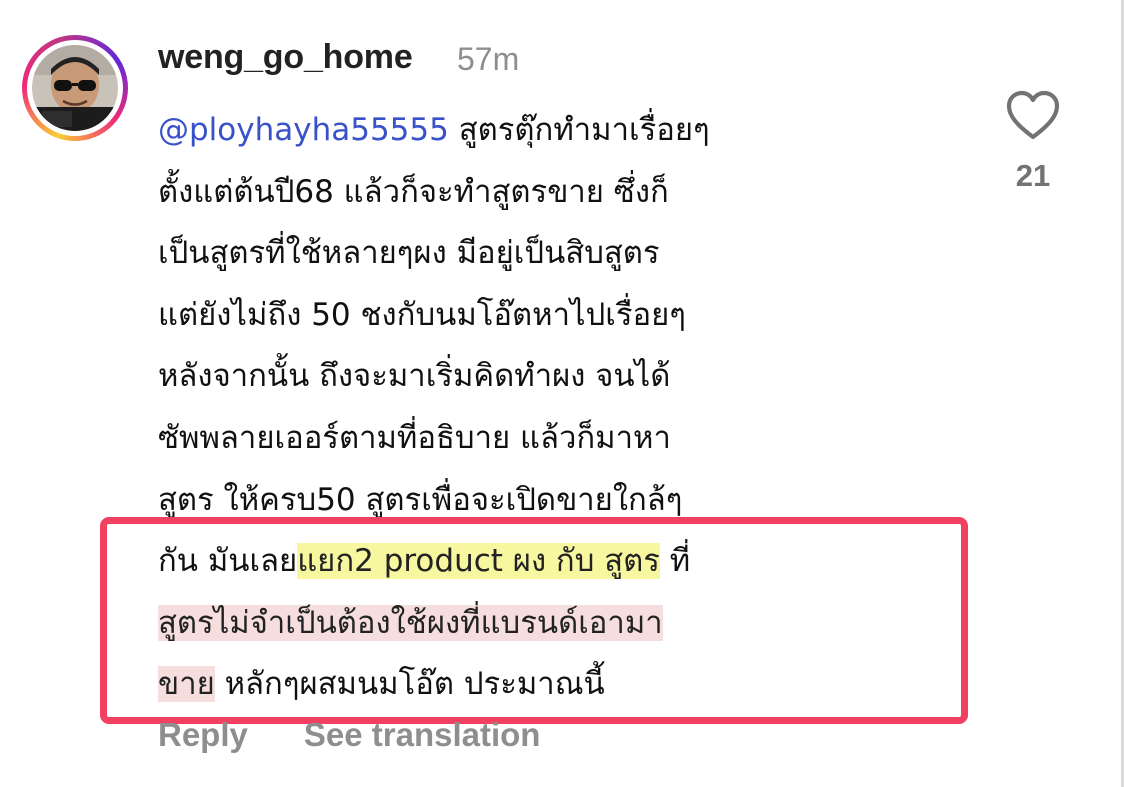 The height and width of the screenshot is (787, 1124). I want to click on comment-line: เป็นสูตรที่ใช้หลายๆผง มีอยู่เป็นสิบสูตร, so click(409, 253).